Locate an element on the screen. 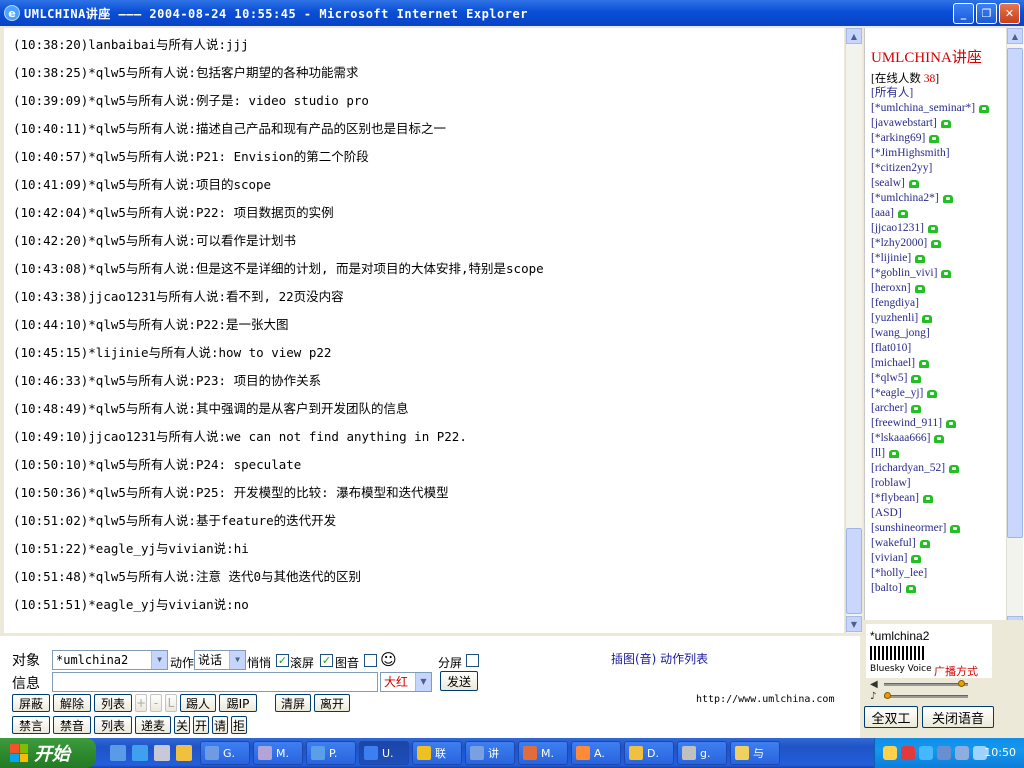  network-icon is located at coordinates (944, 753).